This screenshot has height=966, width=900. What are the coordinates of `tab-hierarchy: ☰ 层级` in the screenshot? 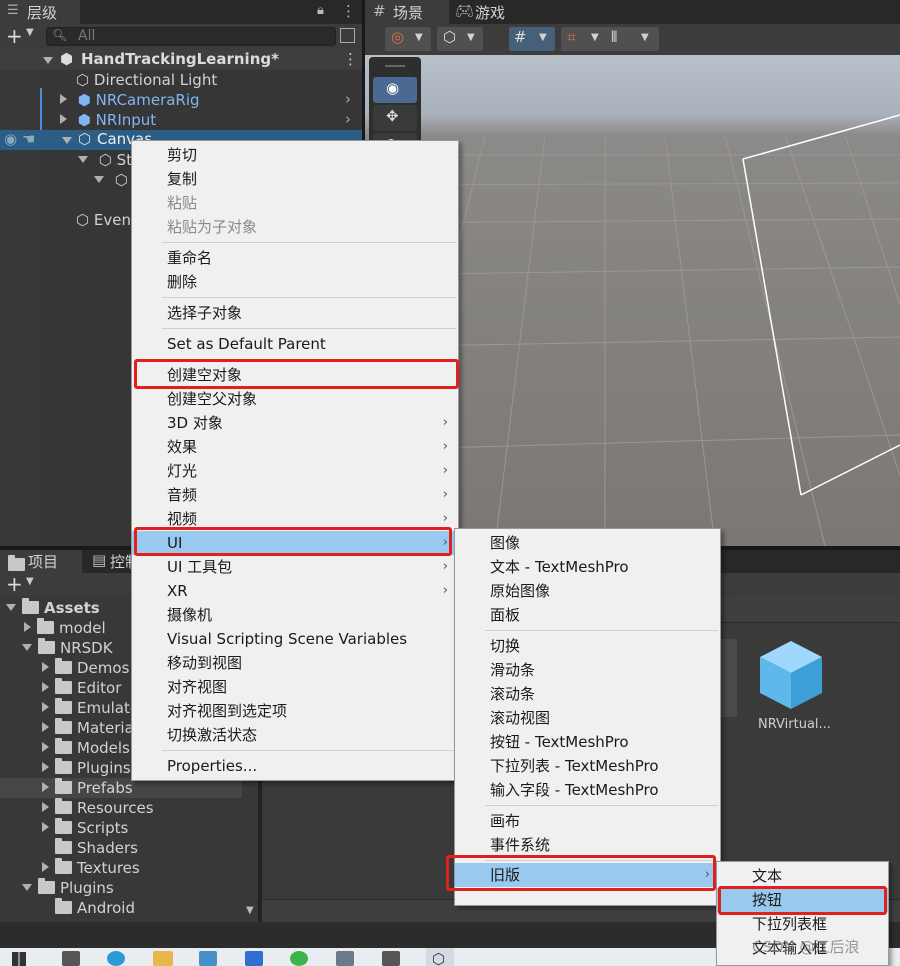 It's located at (40, 12).